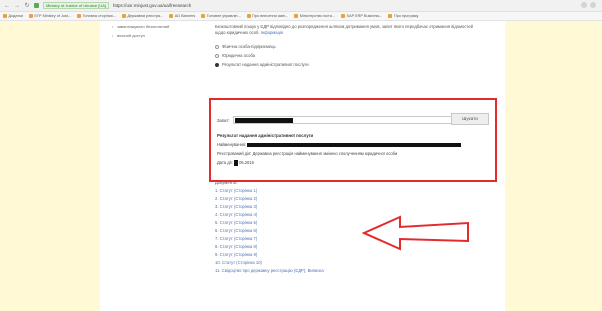 This screenshot has height=311, width=602. I want to click on result-date: Дата дії: 05.2016, so click(235, 163).